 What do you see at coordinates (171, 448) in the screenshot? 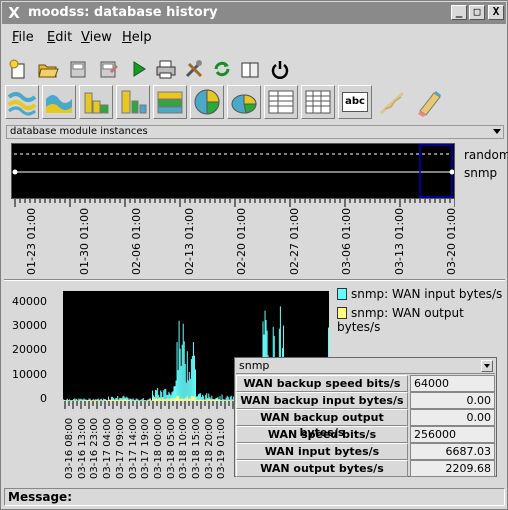
I see `x-tick-label: 03-18 05:00` at bounding box center [171, 448].